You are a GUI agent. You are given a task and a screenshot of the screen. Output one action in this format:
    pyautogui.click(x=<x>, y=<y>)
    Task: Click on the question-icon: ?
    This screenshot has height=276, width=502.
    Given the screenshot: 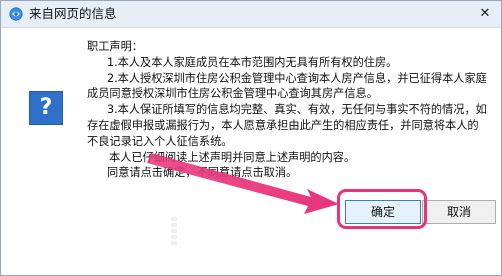 What is the action you would take?
    pyautogui.click(x=46, y=108)
    